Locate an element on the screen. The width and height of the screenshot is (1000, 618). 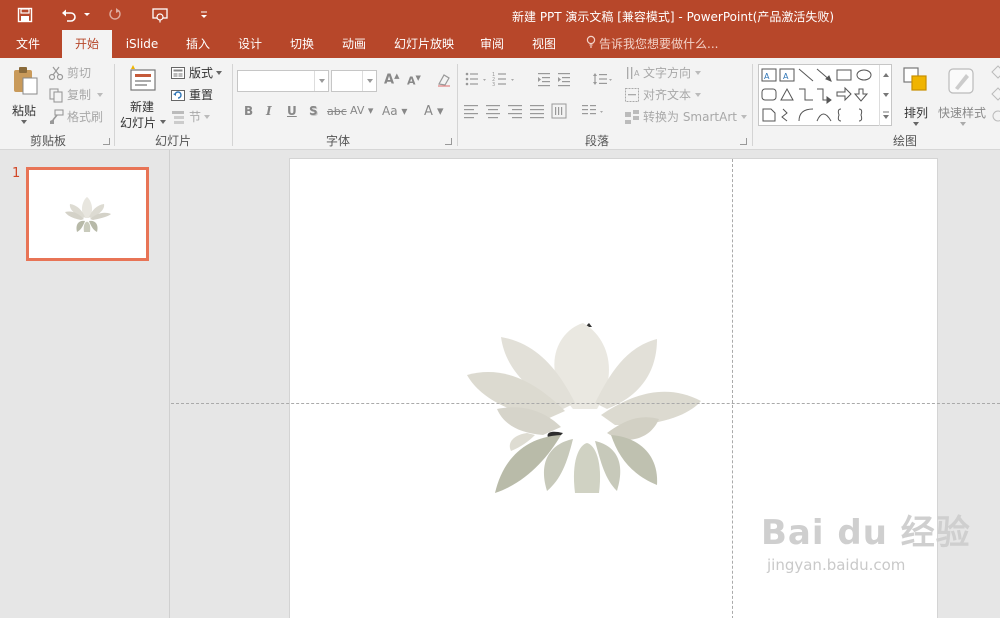
tab-view: 视图 is located at coordinates (544, 44).